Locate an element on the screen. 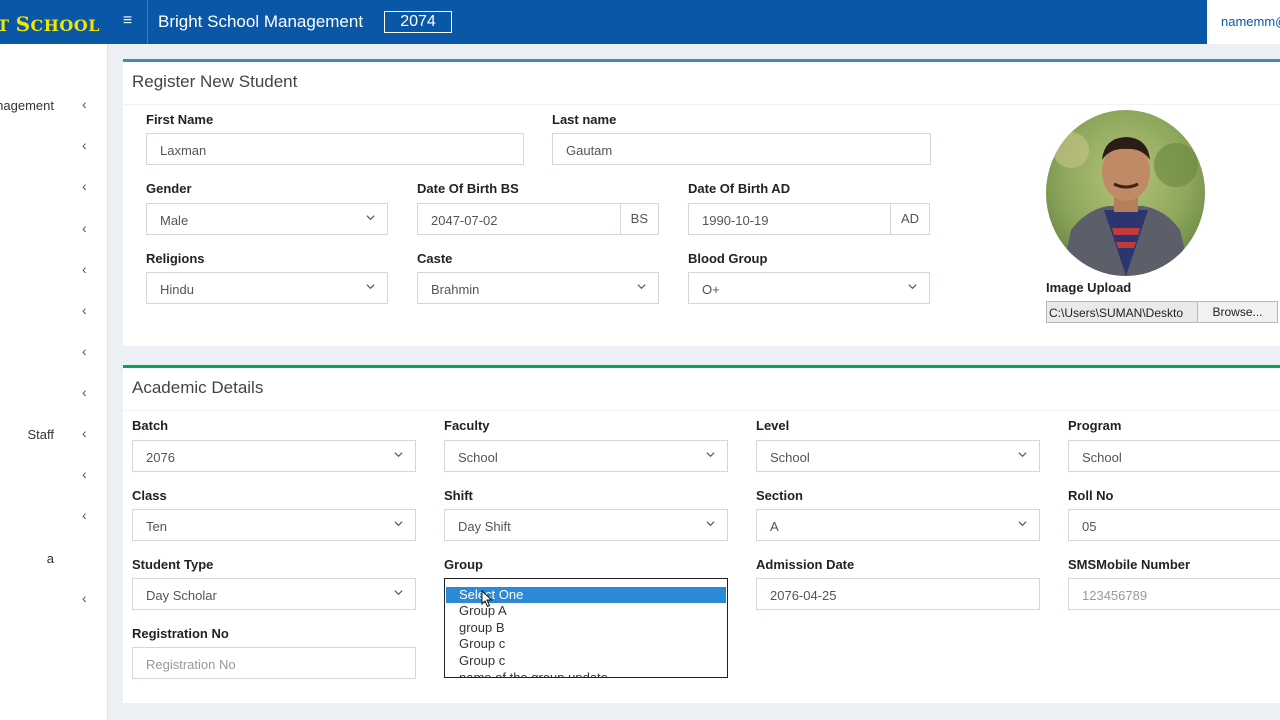 This screenshot has height=720, width=1280. sidebar: nagement ‹ ‹ ‹ ‹ ‹ ‹ ‹ ‹ Staff ‹ ‹ ‹ a ‹ is located at coordinates (54, 382).